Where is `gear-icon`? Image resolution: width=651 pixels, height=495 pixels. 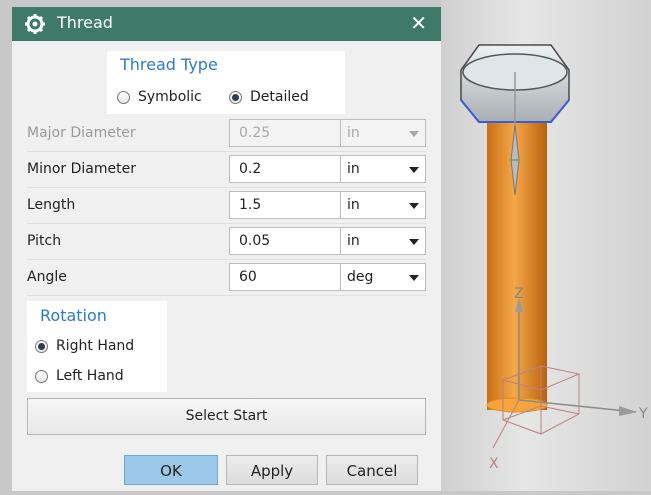
gear-icon is located at coordinates (35, 24).